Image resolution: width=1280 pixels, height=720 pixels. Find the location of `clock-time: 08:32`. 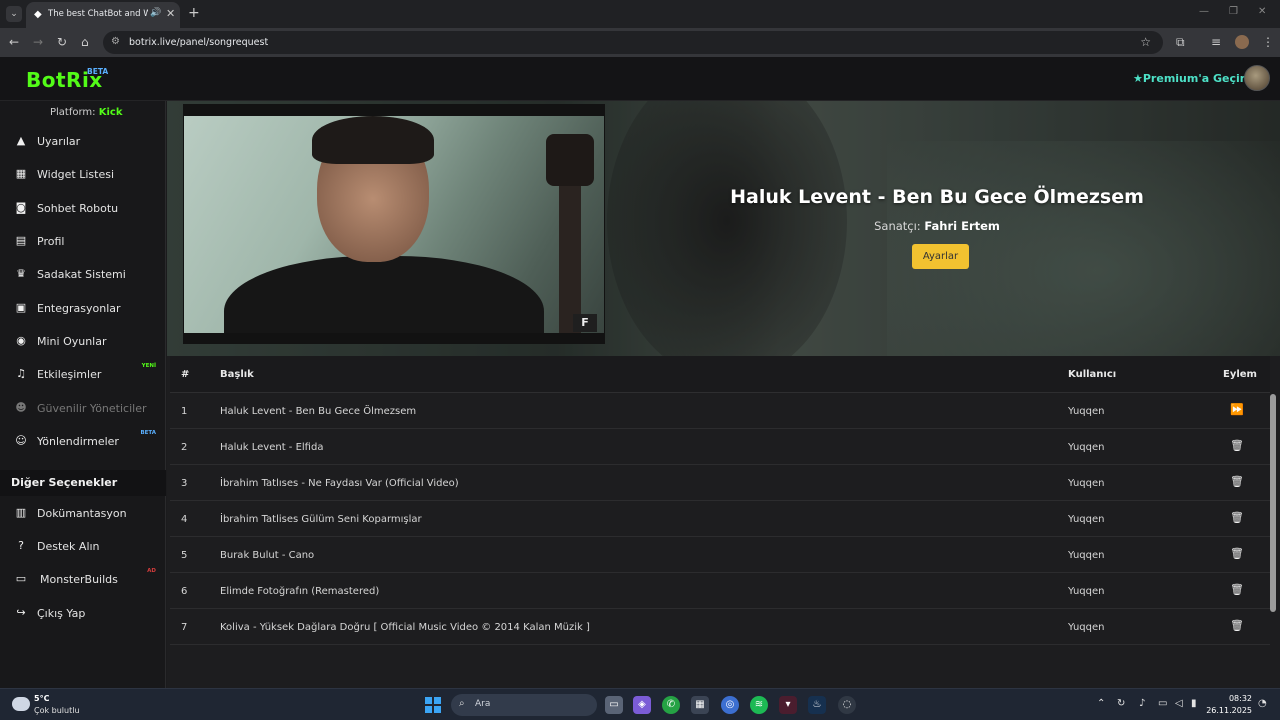

clock-time: 08:32 is located at coordinates (1232, 698).